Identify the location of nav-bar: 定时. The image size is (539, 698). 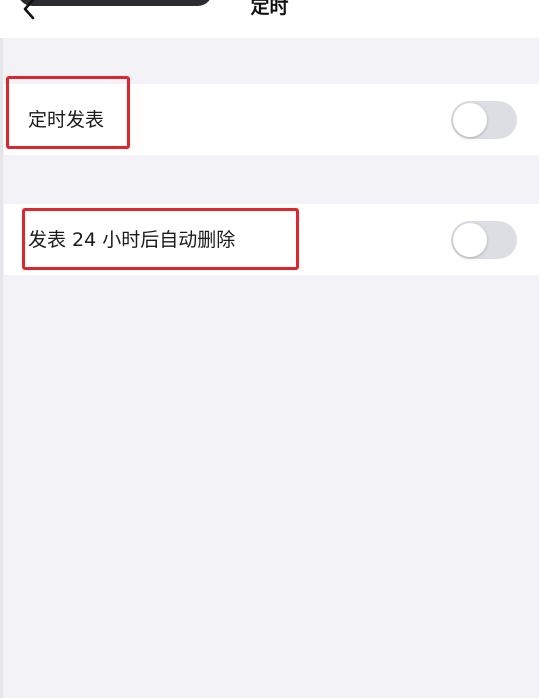
(269, 19).